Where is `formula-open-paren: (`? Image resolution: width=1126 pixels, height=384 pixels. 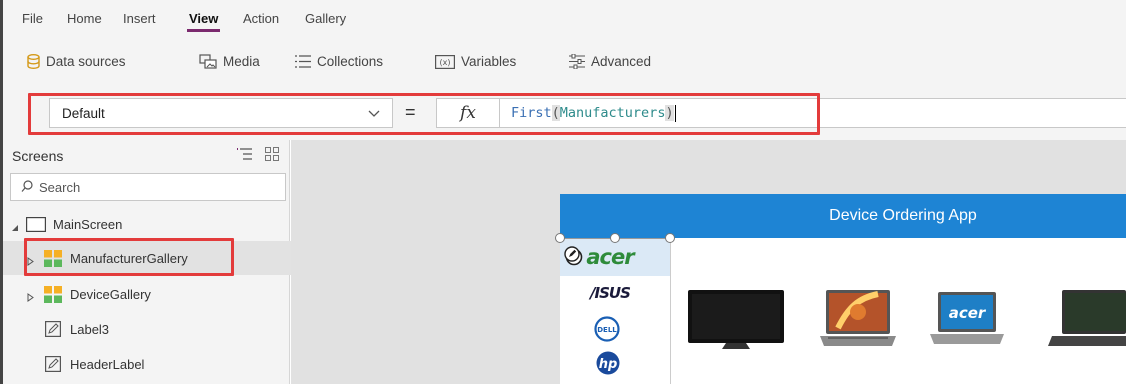
formula-open-paren: ( is located at coordinates (555, 113).